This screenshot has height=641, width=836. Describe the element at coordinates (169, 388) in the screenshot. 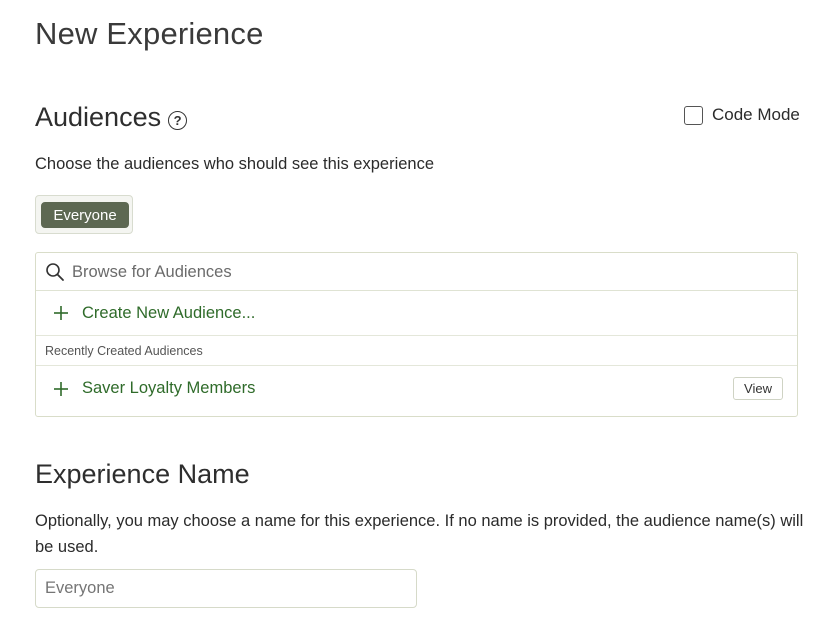

I see `audience-name: Saver Loyalty Members` at that location.